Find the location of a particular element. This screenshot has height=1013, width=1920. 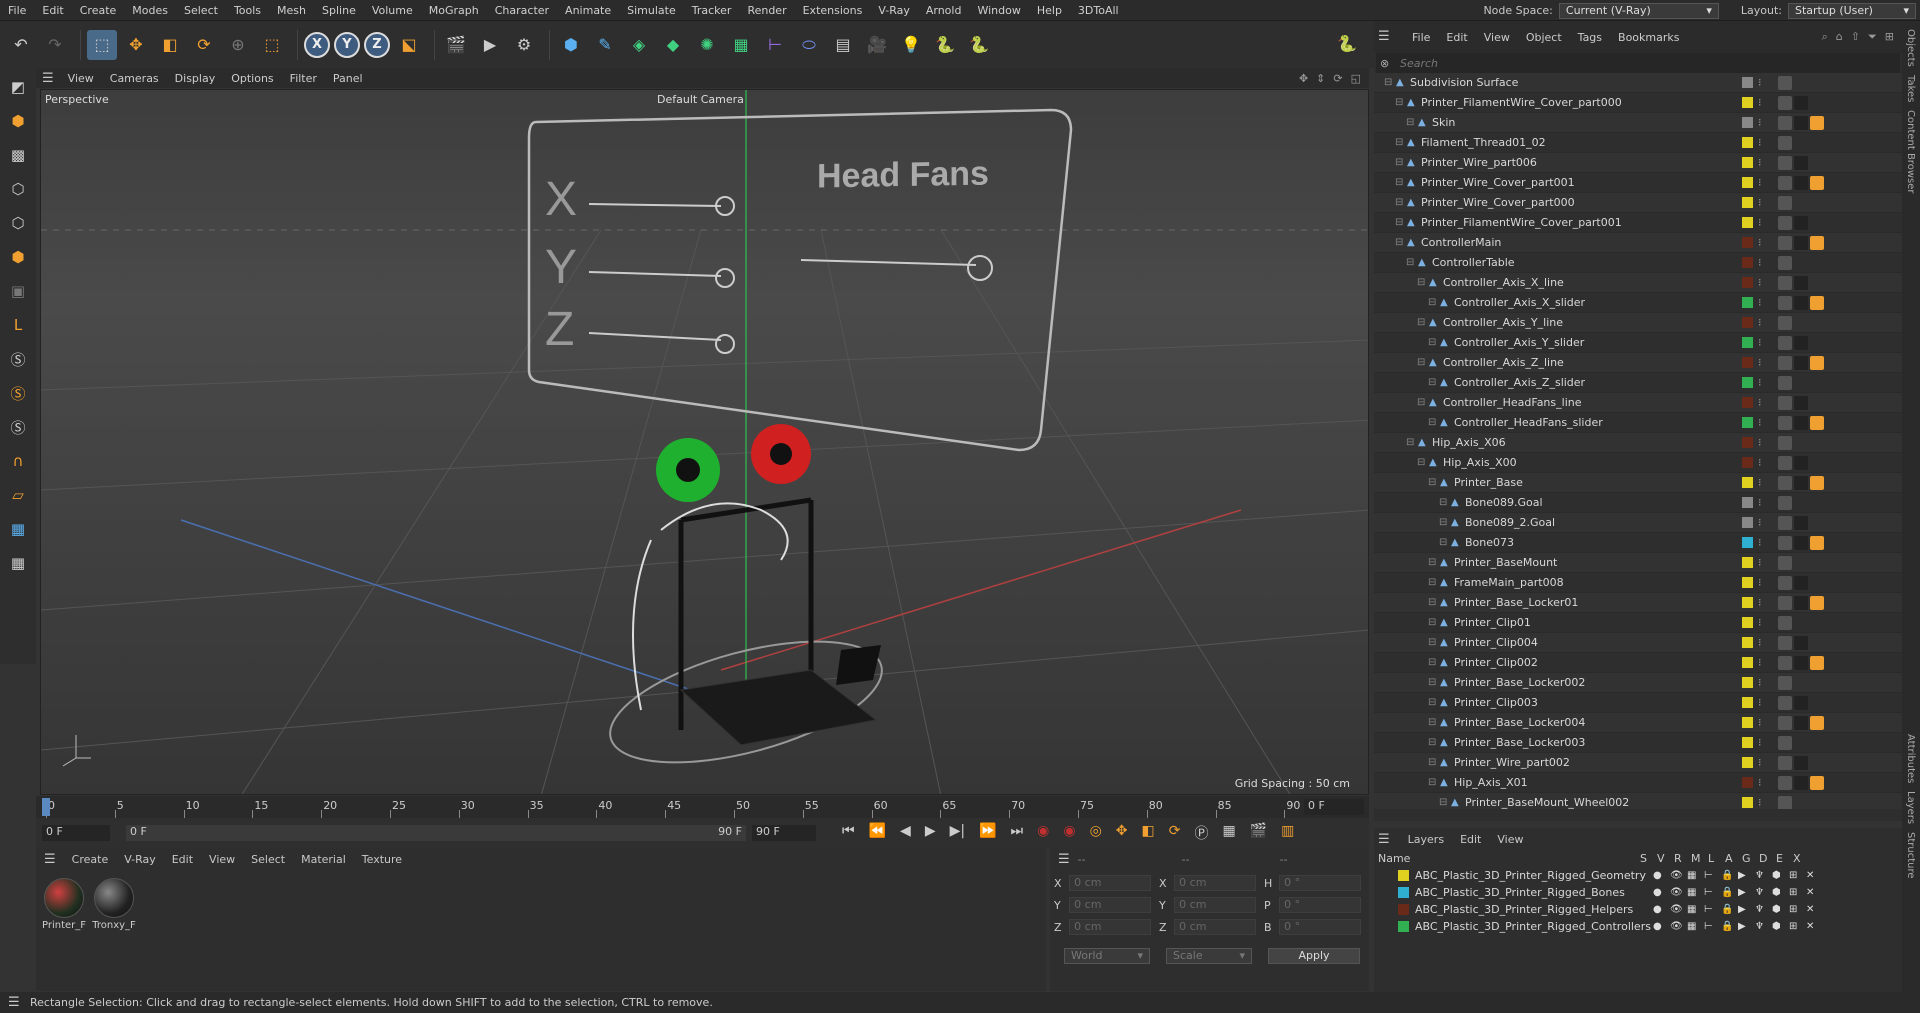

keyframe-selection-icon: ◎ is located at coordinates (1096, 833).